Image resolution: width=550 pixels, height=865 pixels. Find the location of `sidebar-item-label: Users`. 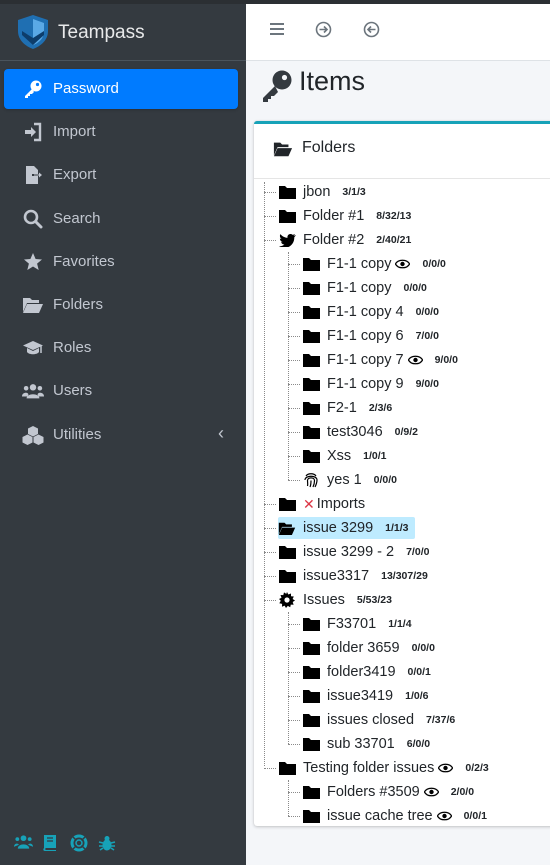

sidebar-item-label: Users is located at coordinates (73, 390).